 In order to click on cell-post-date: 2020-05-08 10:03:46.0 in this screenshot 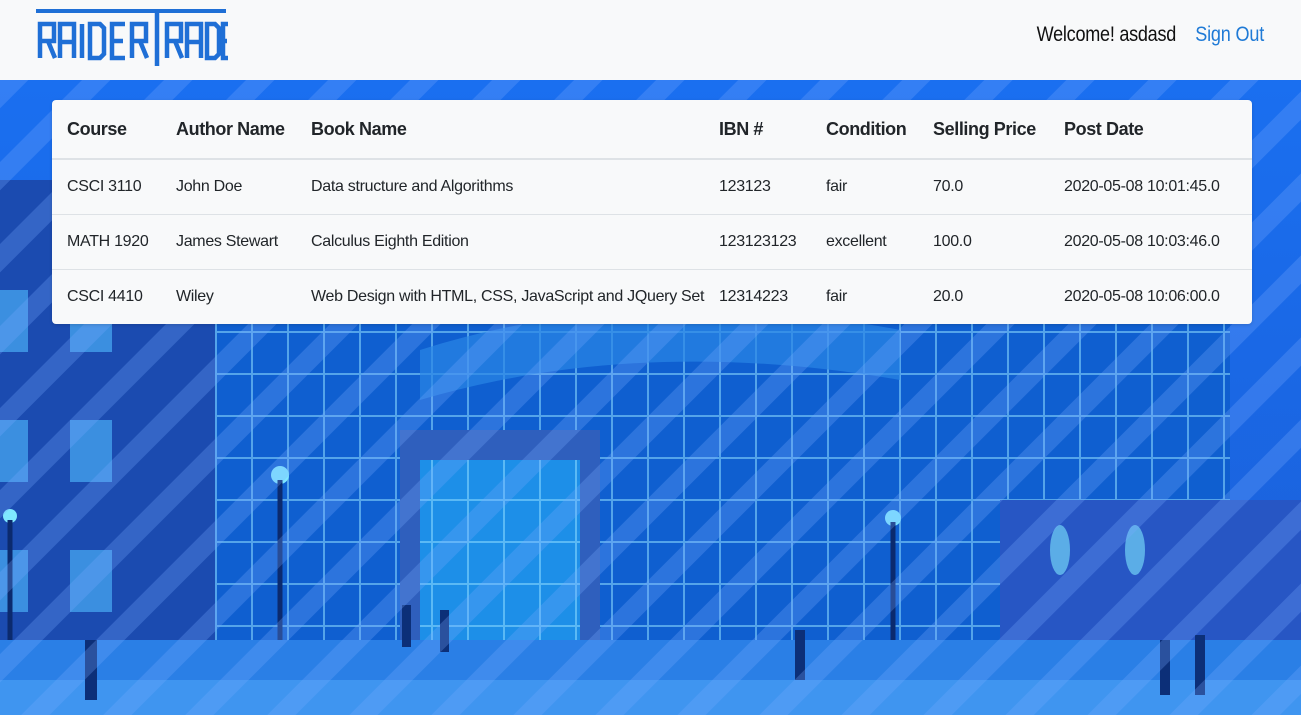, I will do `click(1150, 242)`.